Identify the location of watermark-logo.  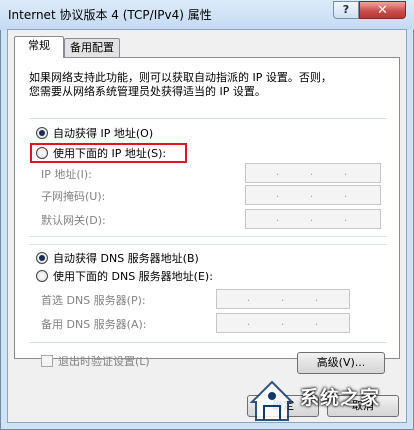
(272, 400).